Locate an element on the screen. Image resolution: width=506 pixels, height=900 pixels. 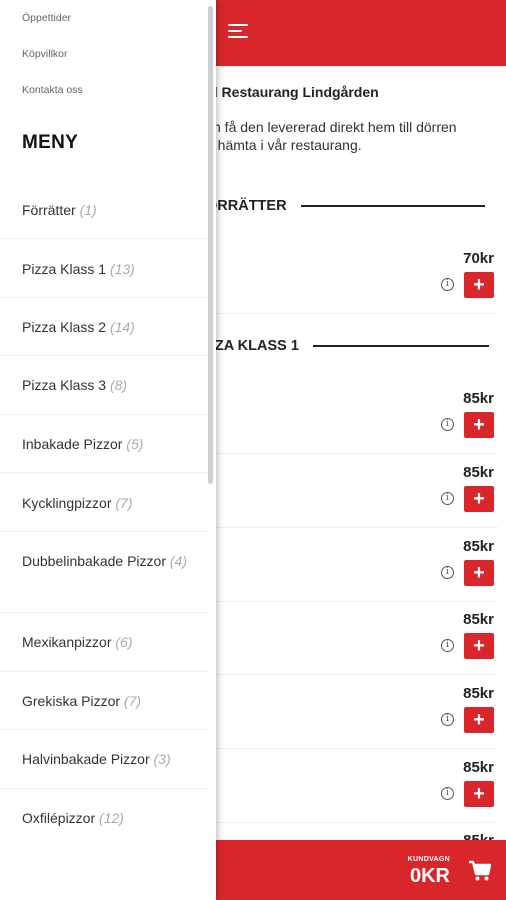
drawer-item-kycklingpizzor: Kycklingpizzor (7) is located at coordinates (104, 502).